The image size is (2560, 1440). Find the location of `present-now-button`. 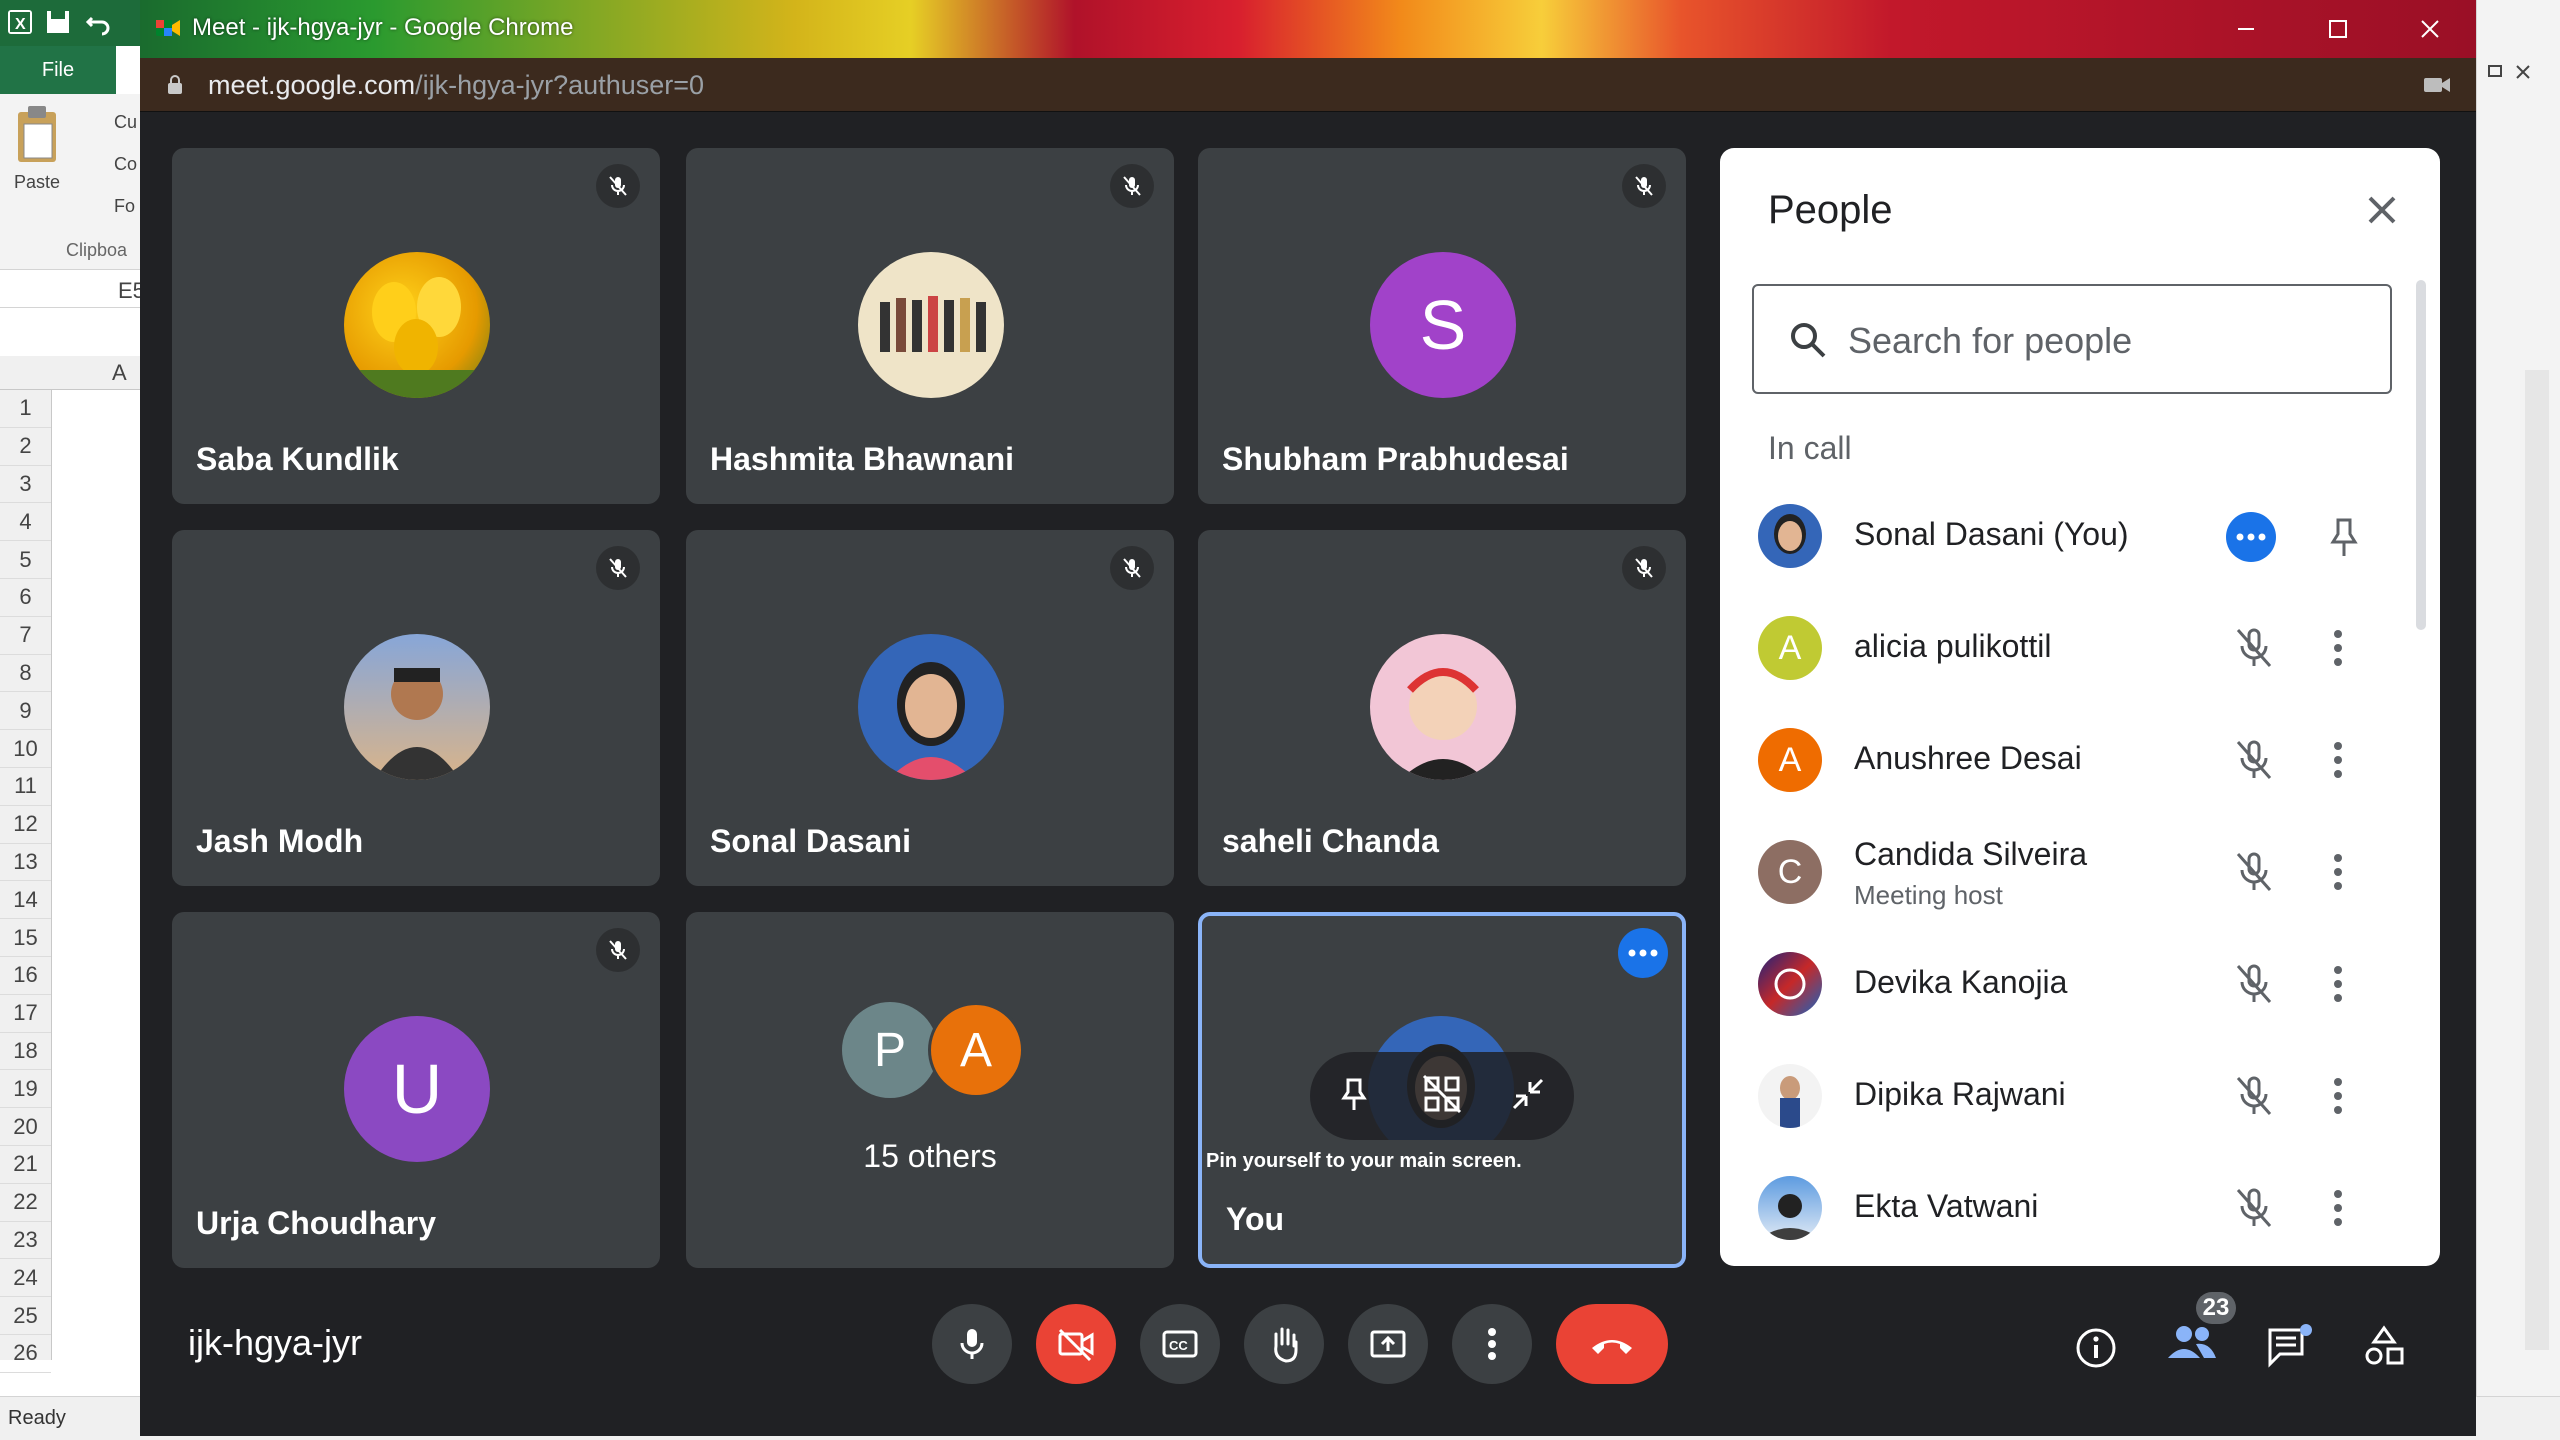

present-now-button is located at coordinates (1388, 1344).